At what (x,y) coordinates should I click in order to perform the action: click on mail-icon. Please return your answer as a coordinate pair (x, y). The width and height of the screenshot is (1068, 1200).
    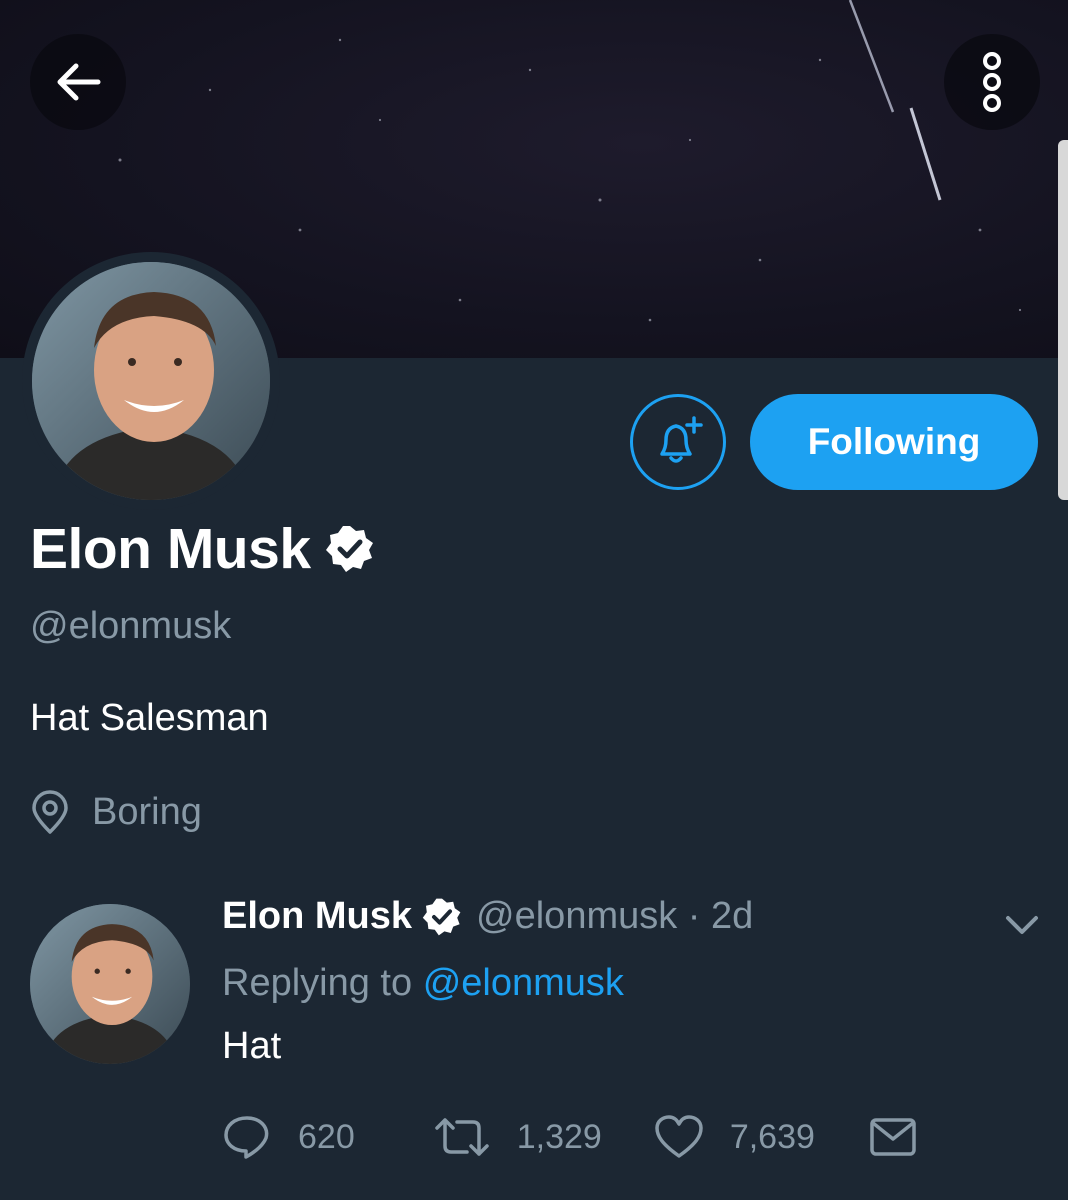
    Looking at the image, I should click on (893, 1137).